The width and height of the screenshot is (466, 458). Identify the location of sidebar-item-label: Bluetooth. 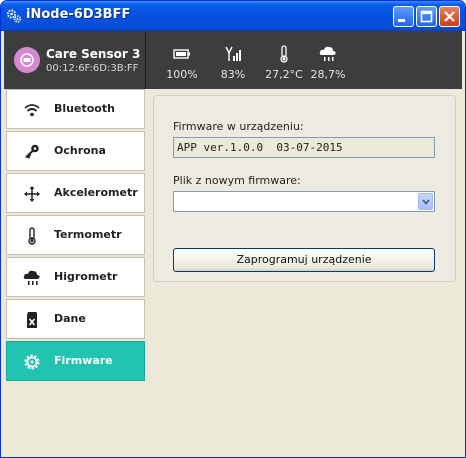
(84, 108).